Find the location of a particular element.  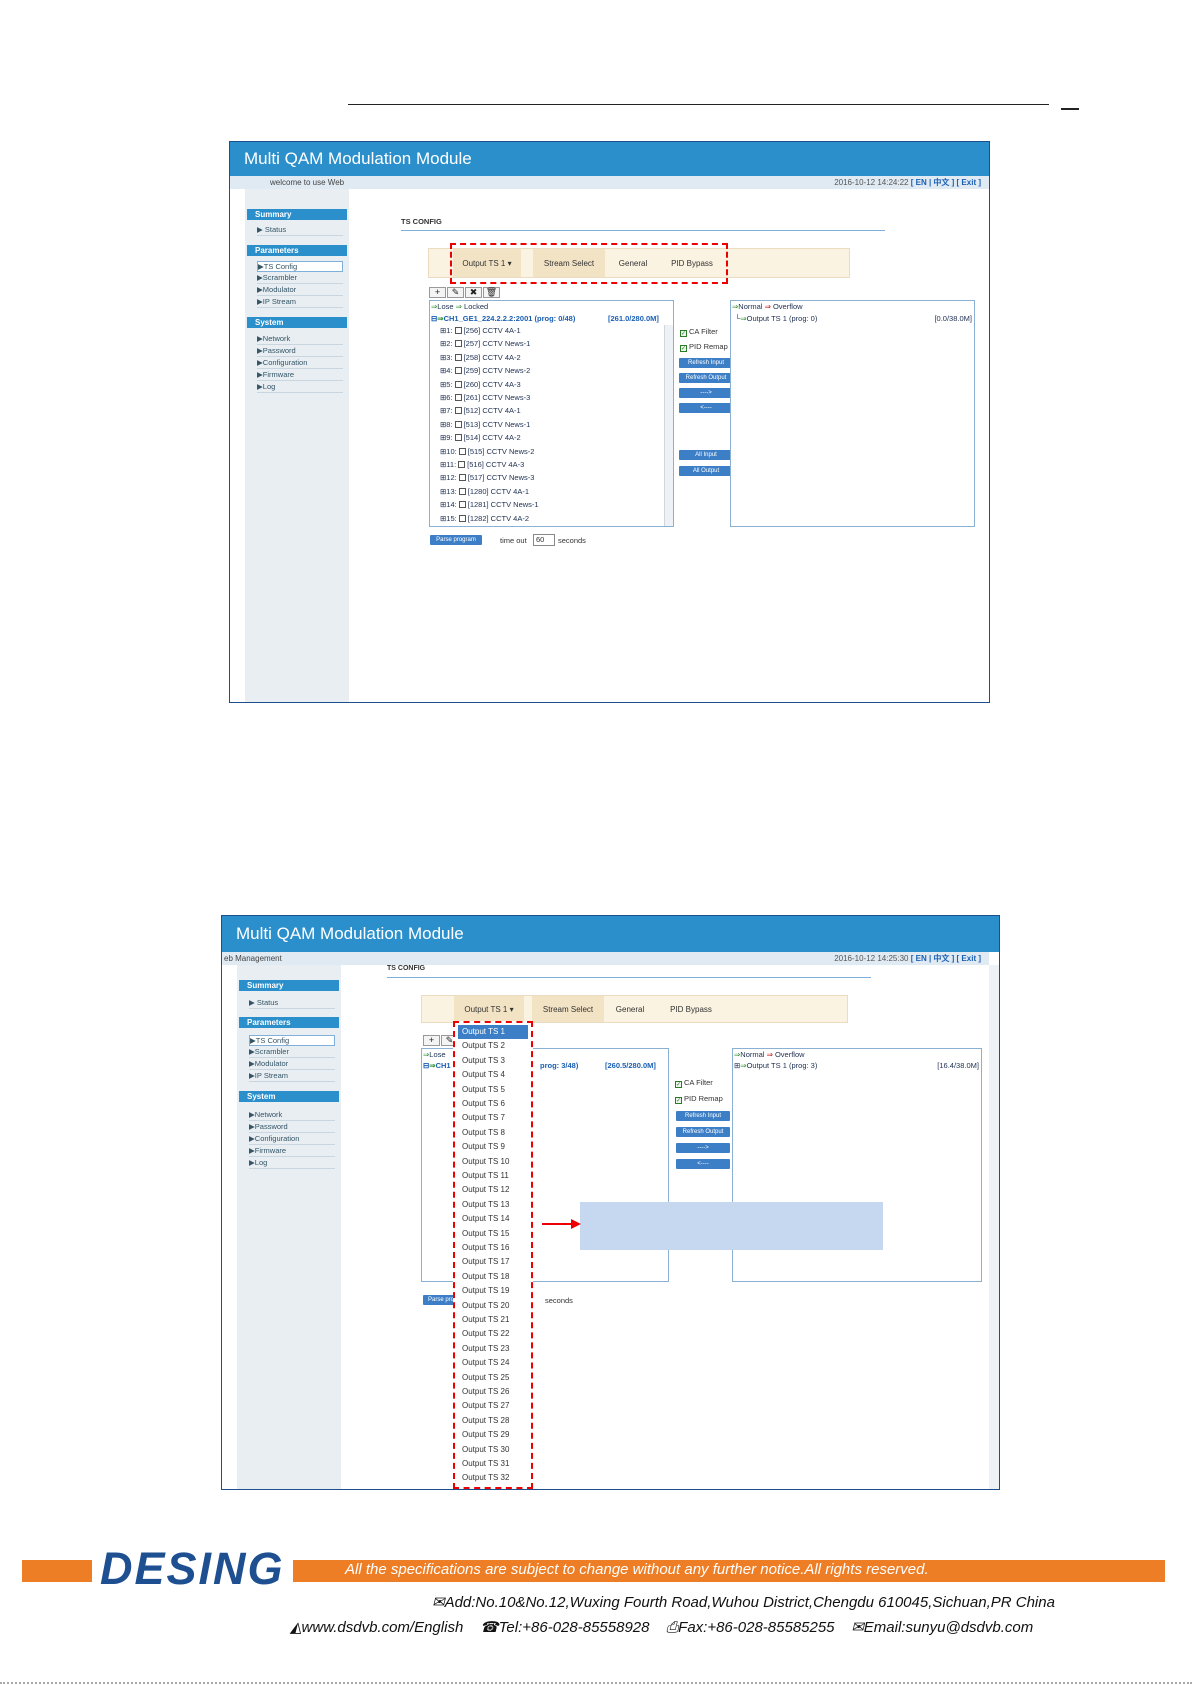

program-item: ⊞9: [514] CCTV 4A-2 is located at coordinates (480, 437).